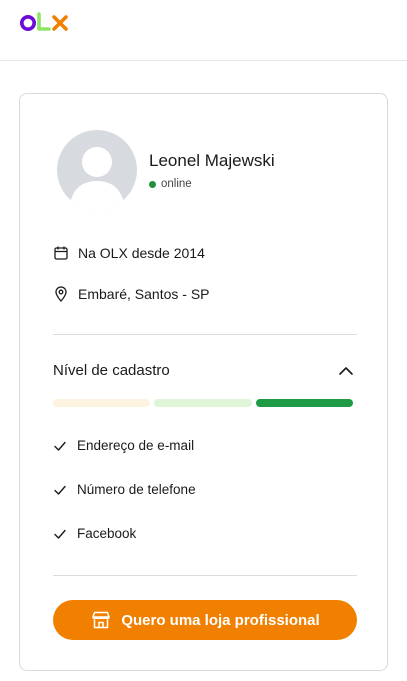 The width and height of the screenshot is (407, 681). What do you see at coordinates (141, 253) in the screenshot?
I see `member-since-text: Na OLX desde 2014` at bounding box center [141, 253].